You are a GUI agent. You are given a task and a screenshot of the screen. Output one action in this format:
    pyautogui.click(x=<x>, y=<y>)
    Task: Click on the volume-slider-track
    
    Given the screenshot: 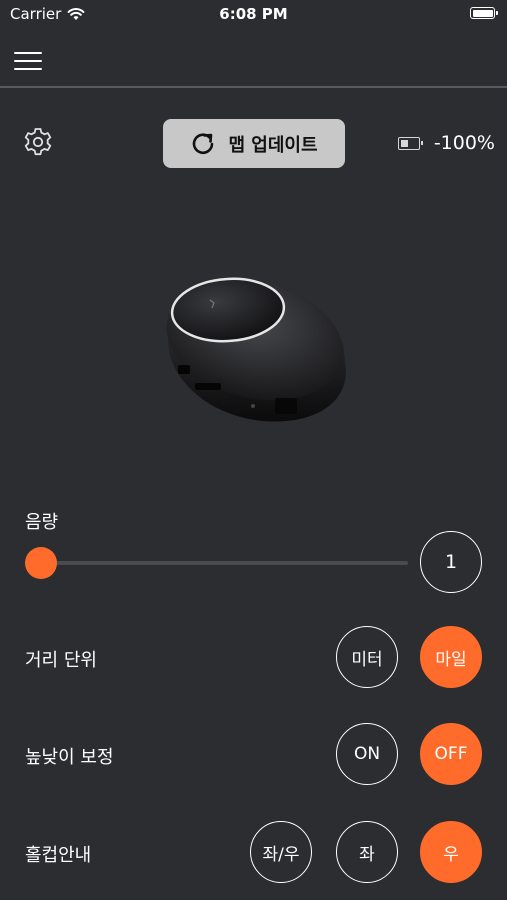 What is the action you would take?
    pyautogui.click(x=224, y=563)
    